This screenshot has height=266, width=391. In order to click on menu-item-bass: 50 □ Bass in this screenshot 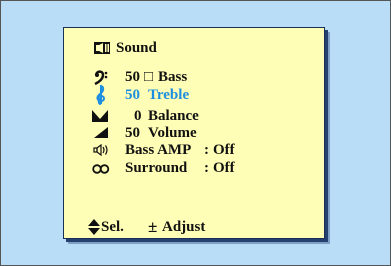, I will do `click(197, 77)`.